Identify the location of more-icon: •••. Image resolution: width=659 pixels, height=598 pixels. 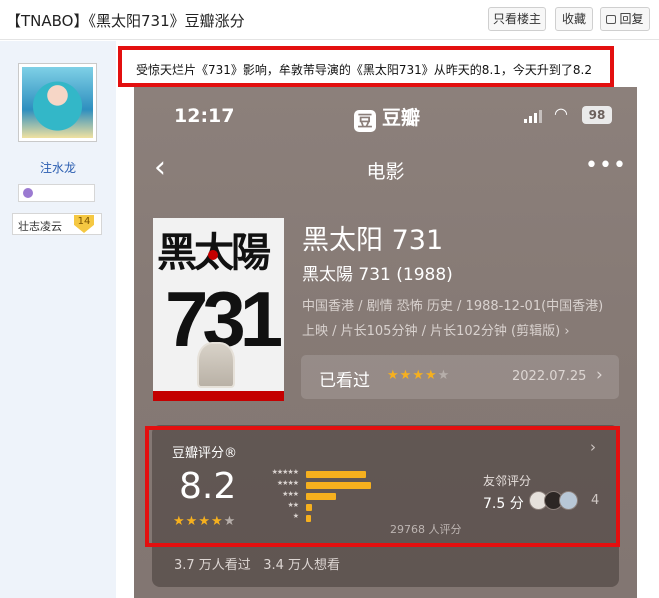
(606, 165).